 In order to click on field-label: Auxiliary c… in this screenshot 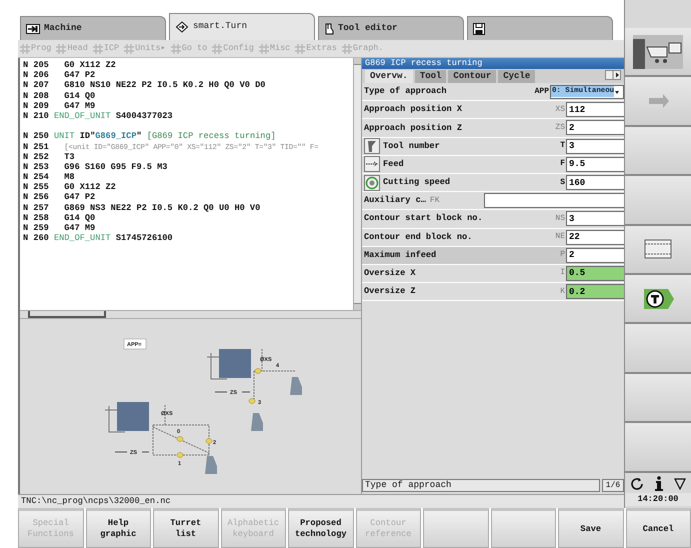, I will do `click(395, 201)`.